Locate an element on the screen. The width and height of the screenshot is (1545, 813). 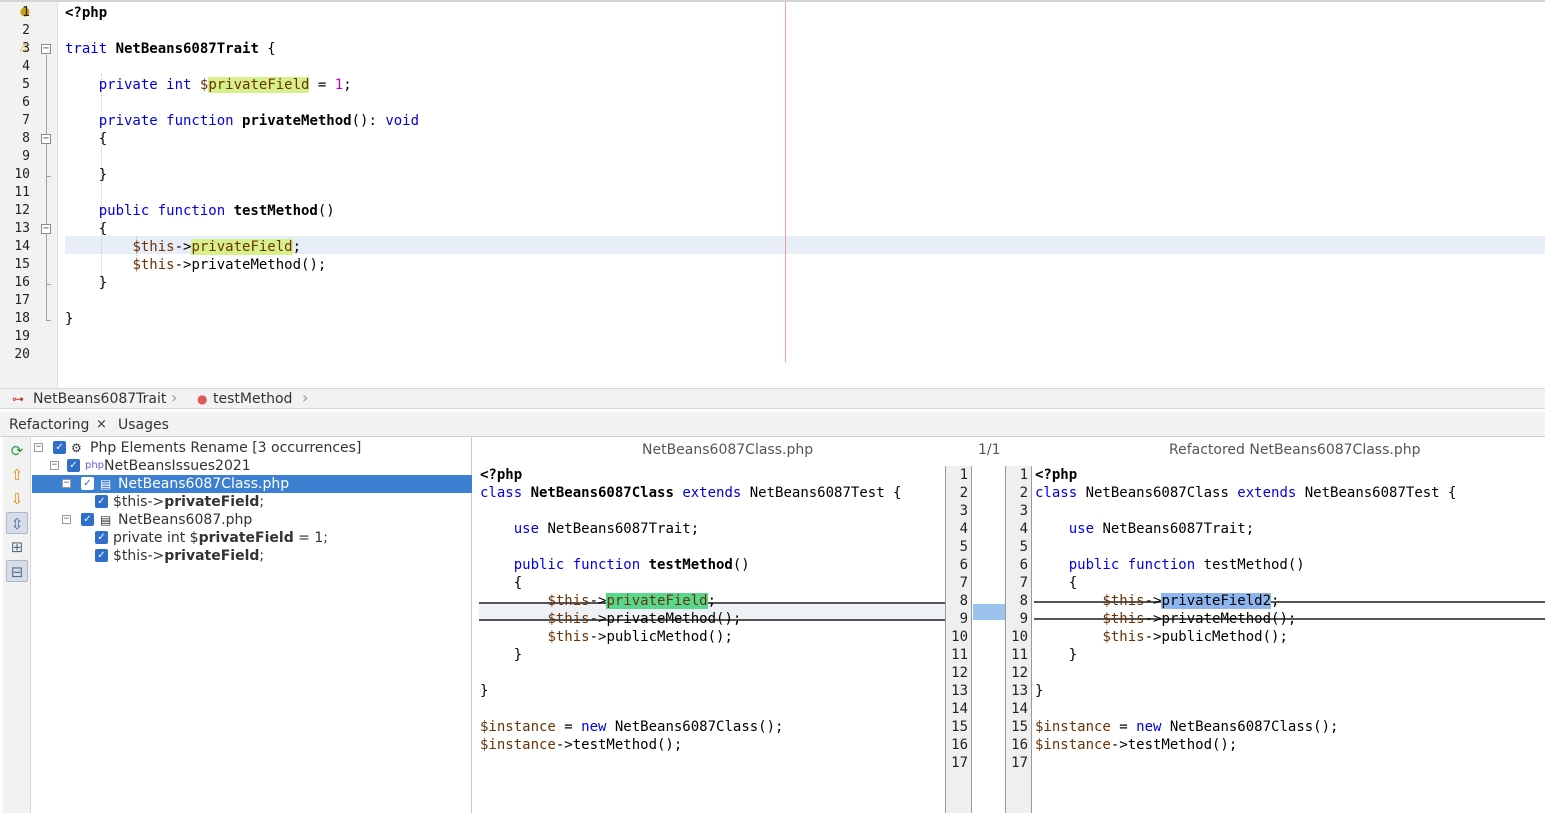
close-icon: × is located at coordinates (101, 425).